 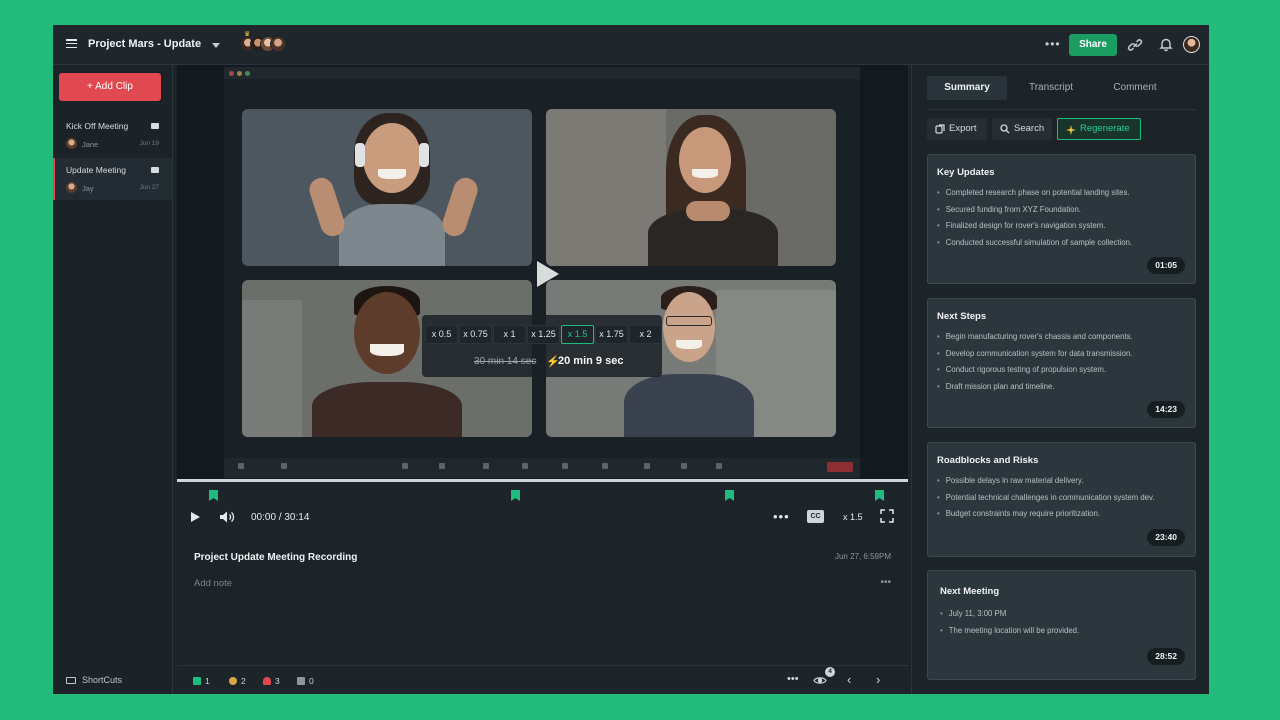 I want to click on bookmark-count: 1, so click(x=201, y=681).